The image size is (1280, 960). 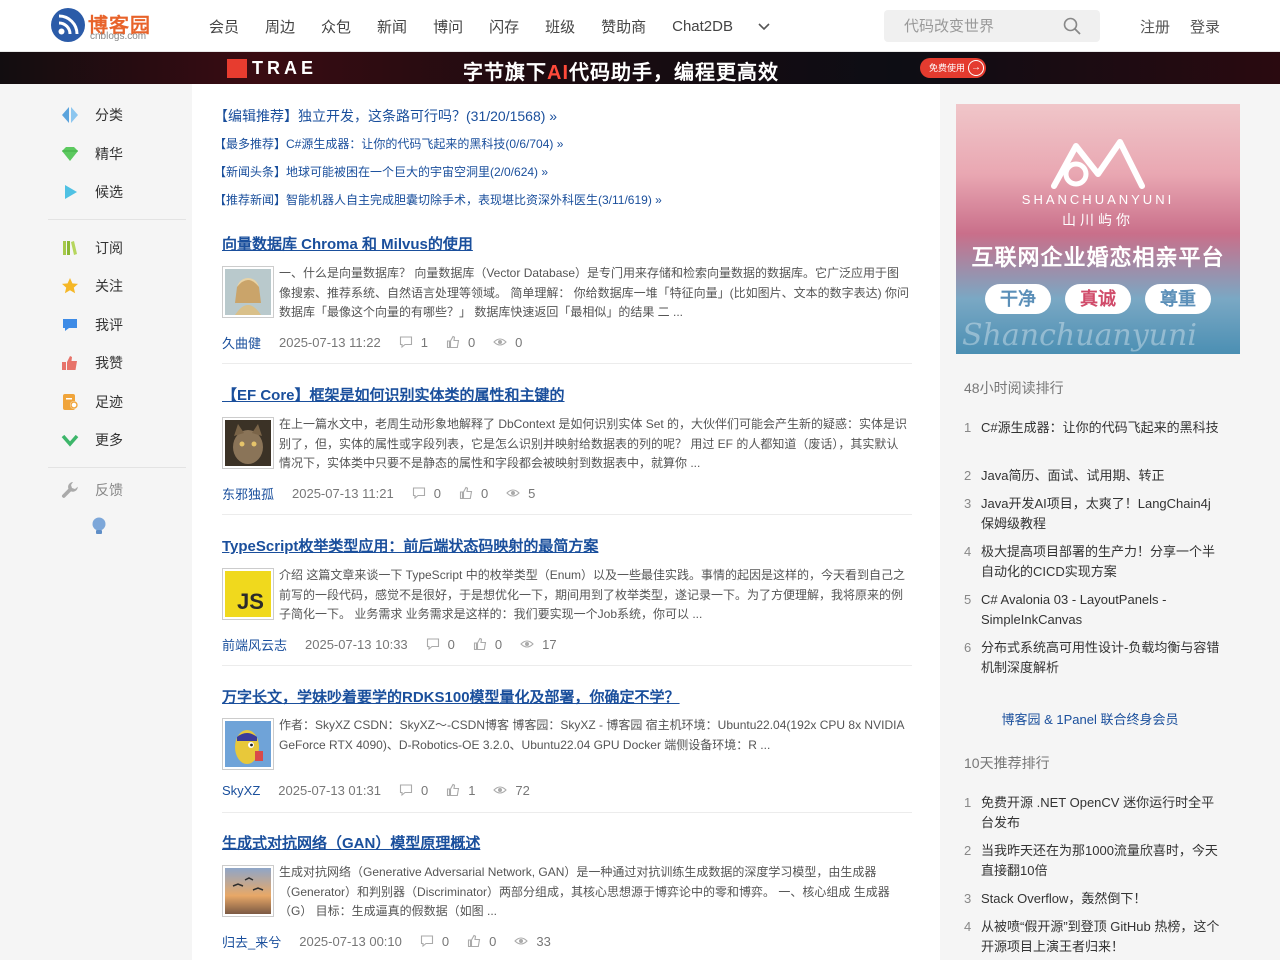 What do you see at coordinates (248, 594) in the screenshot?
I see `avatar: JS` at bounding box center [248, 594].